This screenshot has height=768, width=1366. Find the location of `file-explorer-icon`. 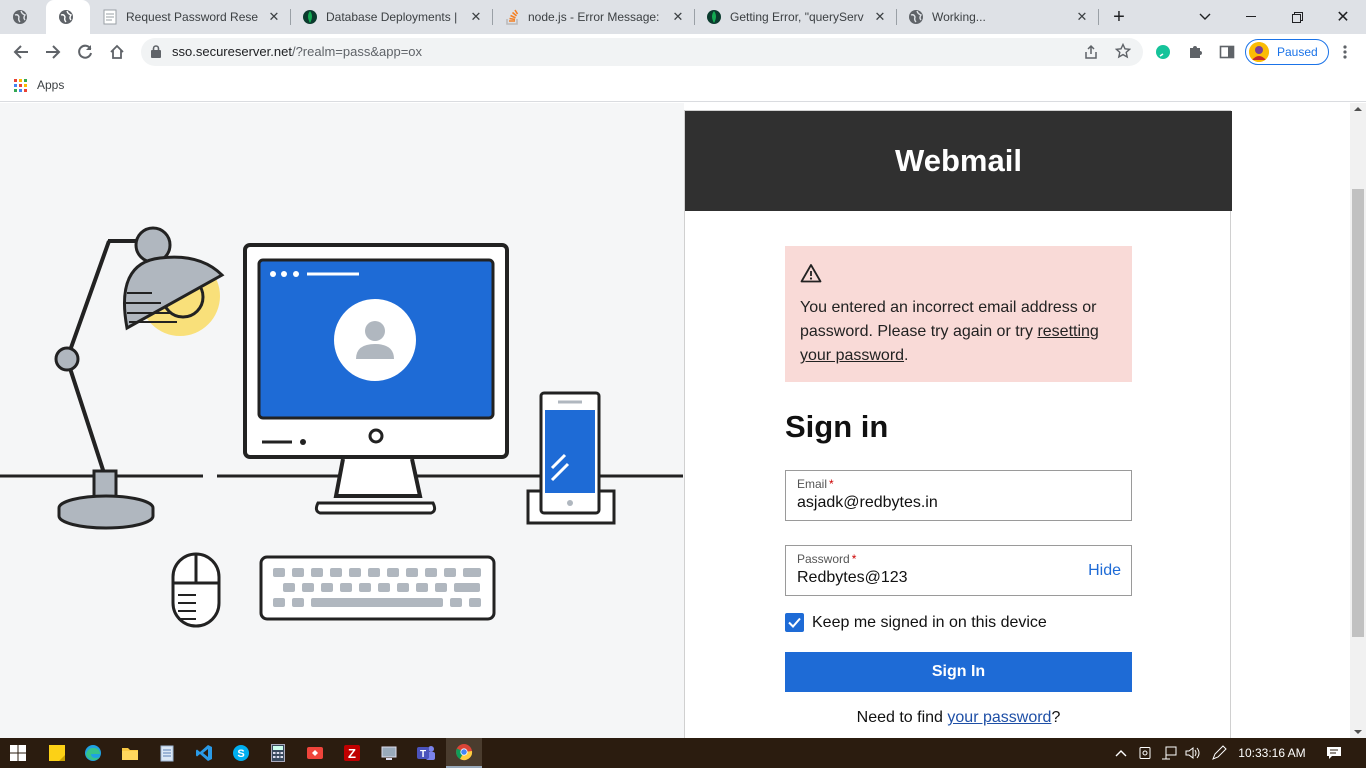

file-explorer-icon is located at coordinates (130, 753).